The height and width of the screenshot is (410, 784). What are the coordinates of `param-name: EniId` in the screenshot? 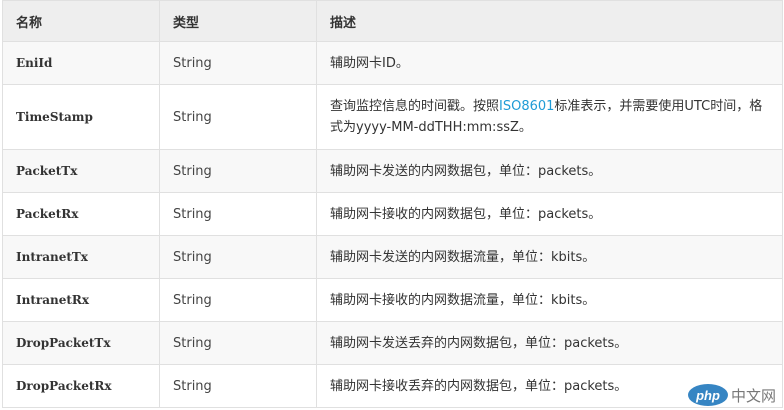 It's located at (81, 63).